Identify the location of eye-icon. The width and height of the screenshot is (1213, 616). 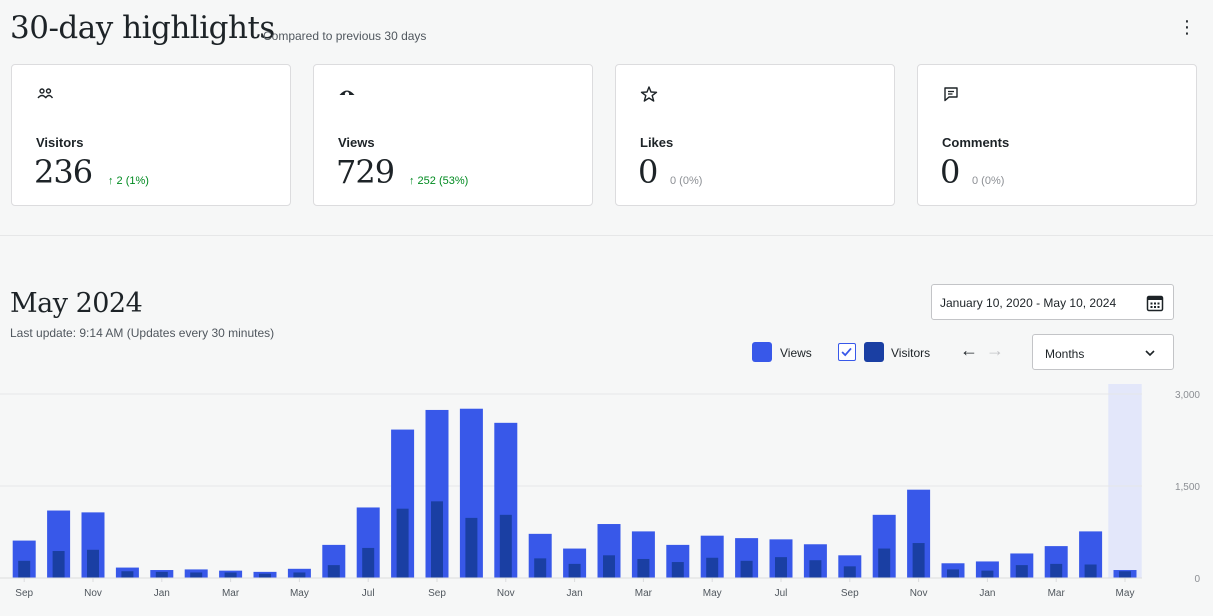
(347, 93).